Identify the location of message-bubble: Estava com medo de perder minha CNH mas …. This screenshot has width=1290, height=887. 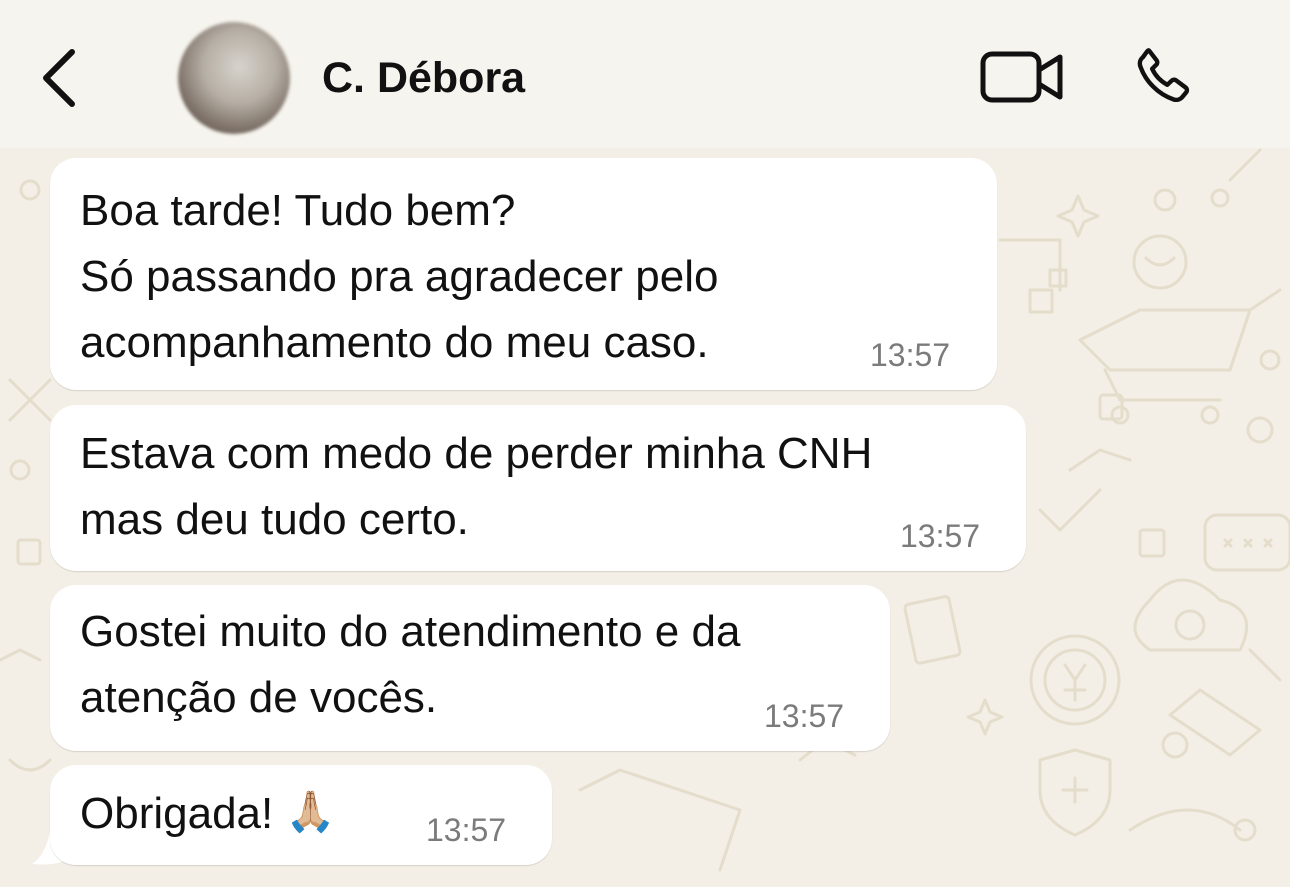
(538, 488).